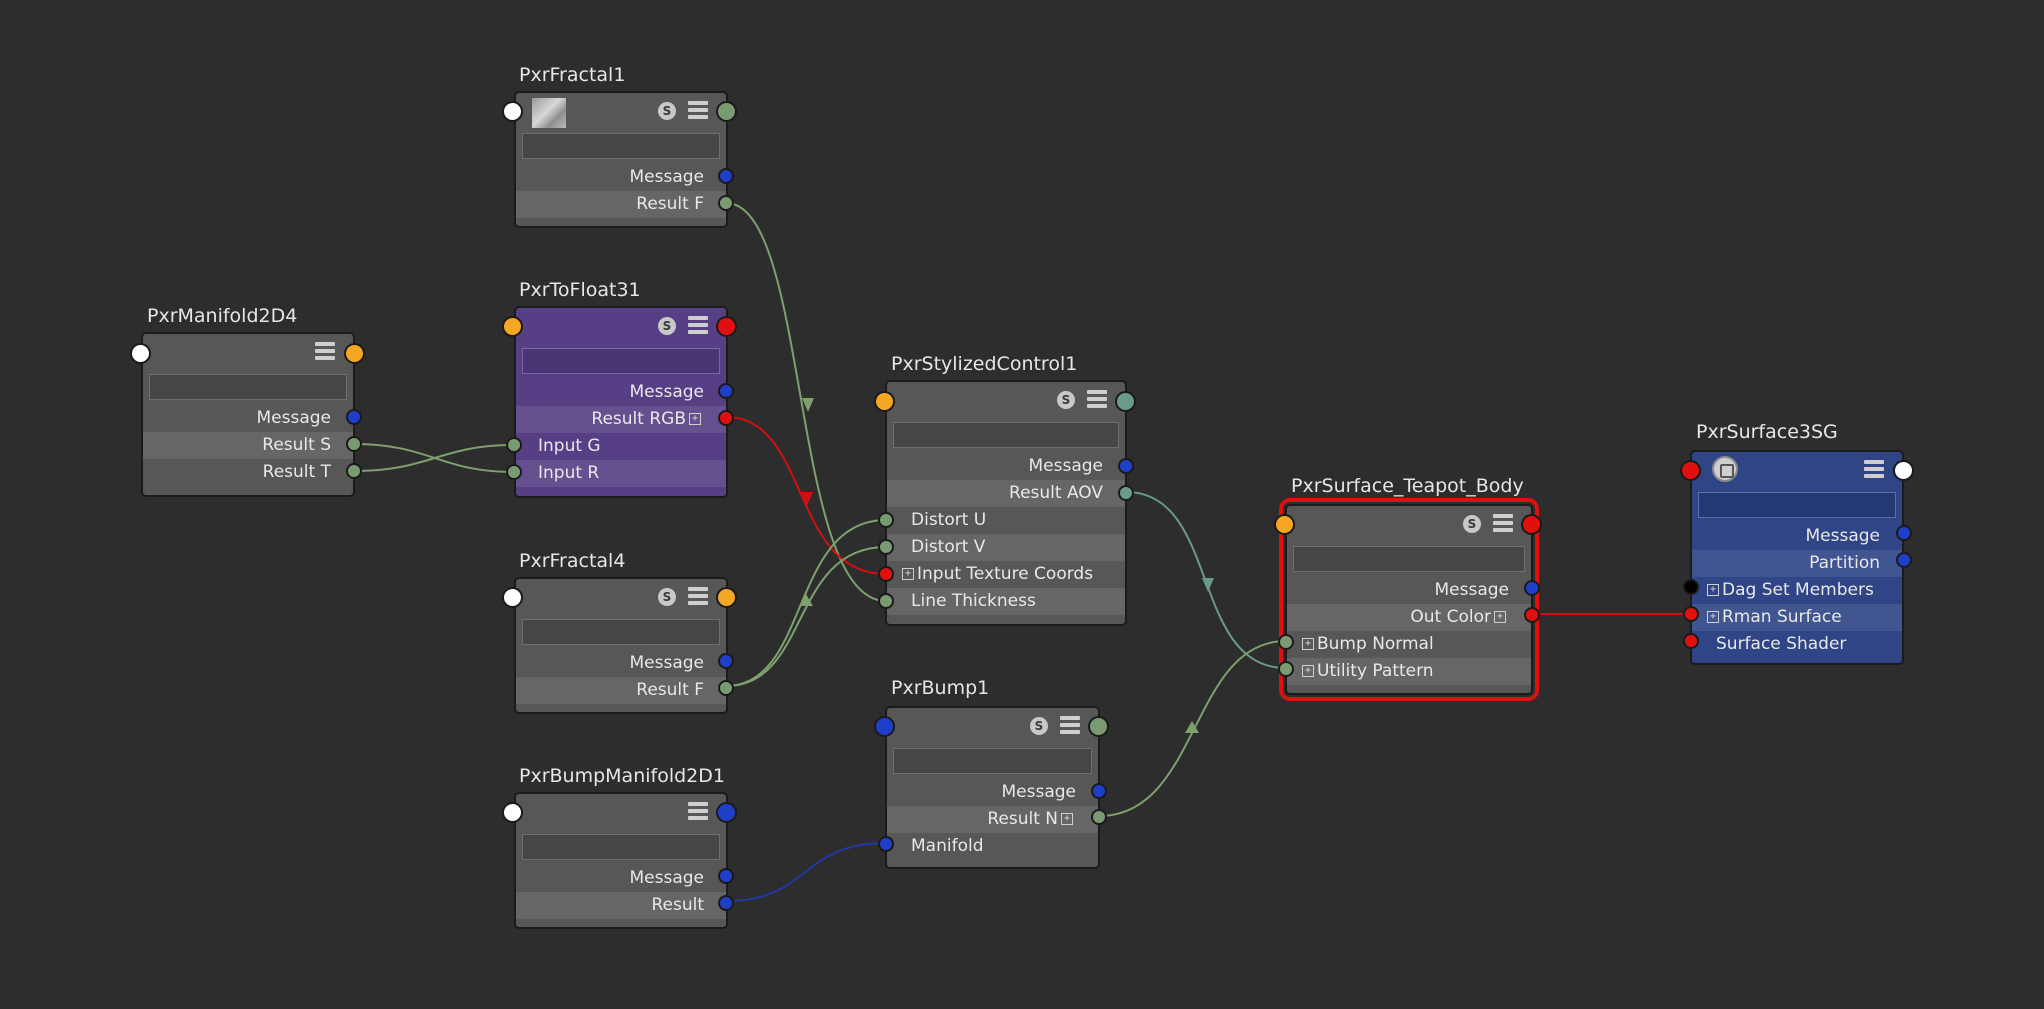 Image resolution: width=2044 pixels, height=1009 pixels. What do you see at coordinates (726, 418) in the screenshot?
I see `port-result-rgb-out` at bounding box center [726, 418].